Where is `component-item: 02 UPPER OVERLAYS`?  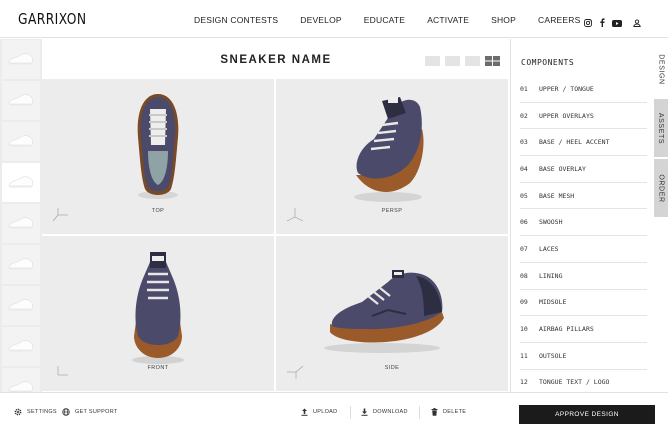
component-item: 02 UPPER OVERLAYS is located at coordinates (583, 116).